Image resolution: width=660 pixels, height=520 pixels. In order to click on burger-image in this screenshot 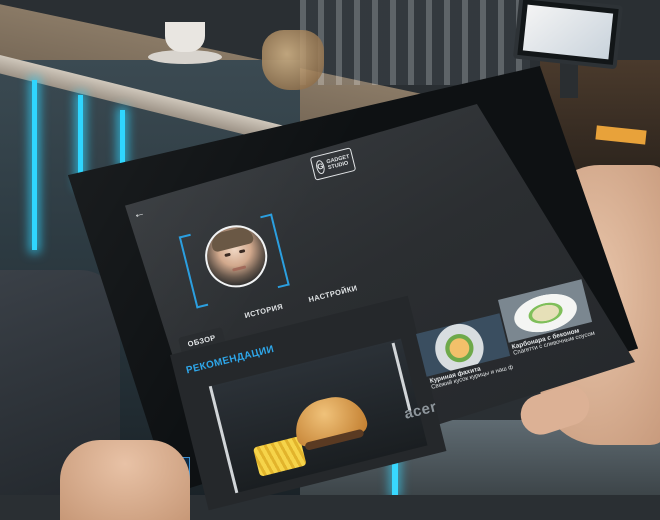, I will do `click(329, 419)`.